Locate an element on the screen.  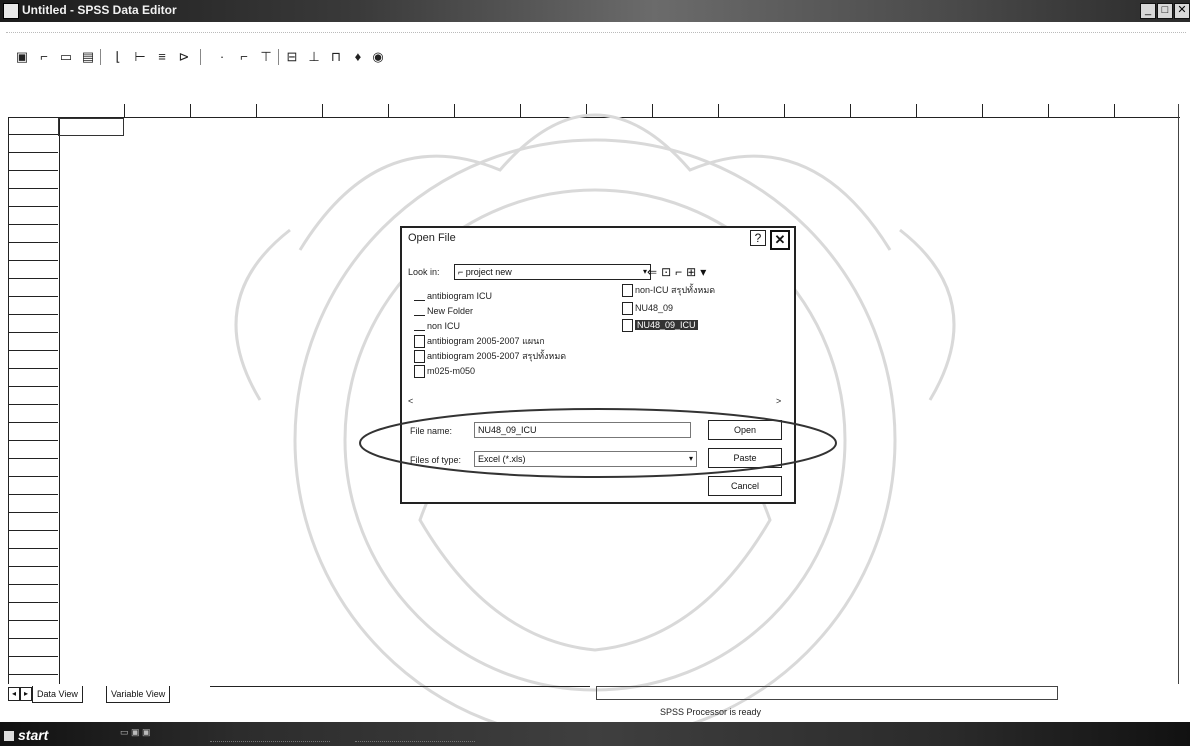
tab-scroll-left-icon: ◂ is located at coordinates (14, 694).